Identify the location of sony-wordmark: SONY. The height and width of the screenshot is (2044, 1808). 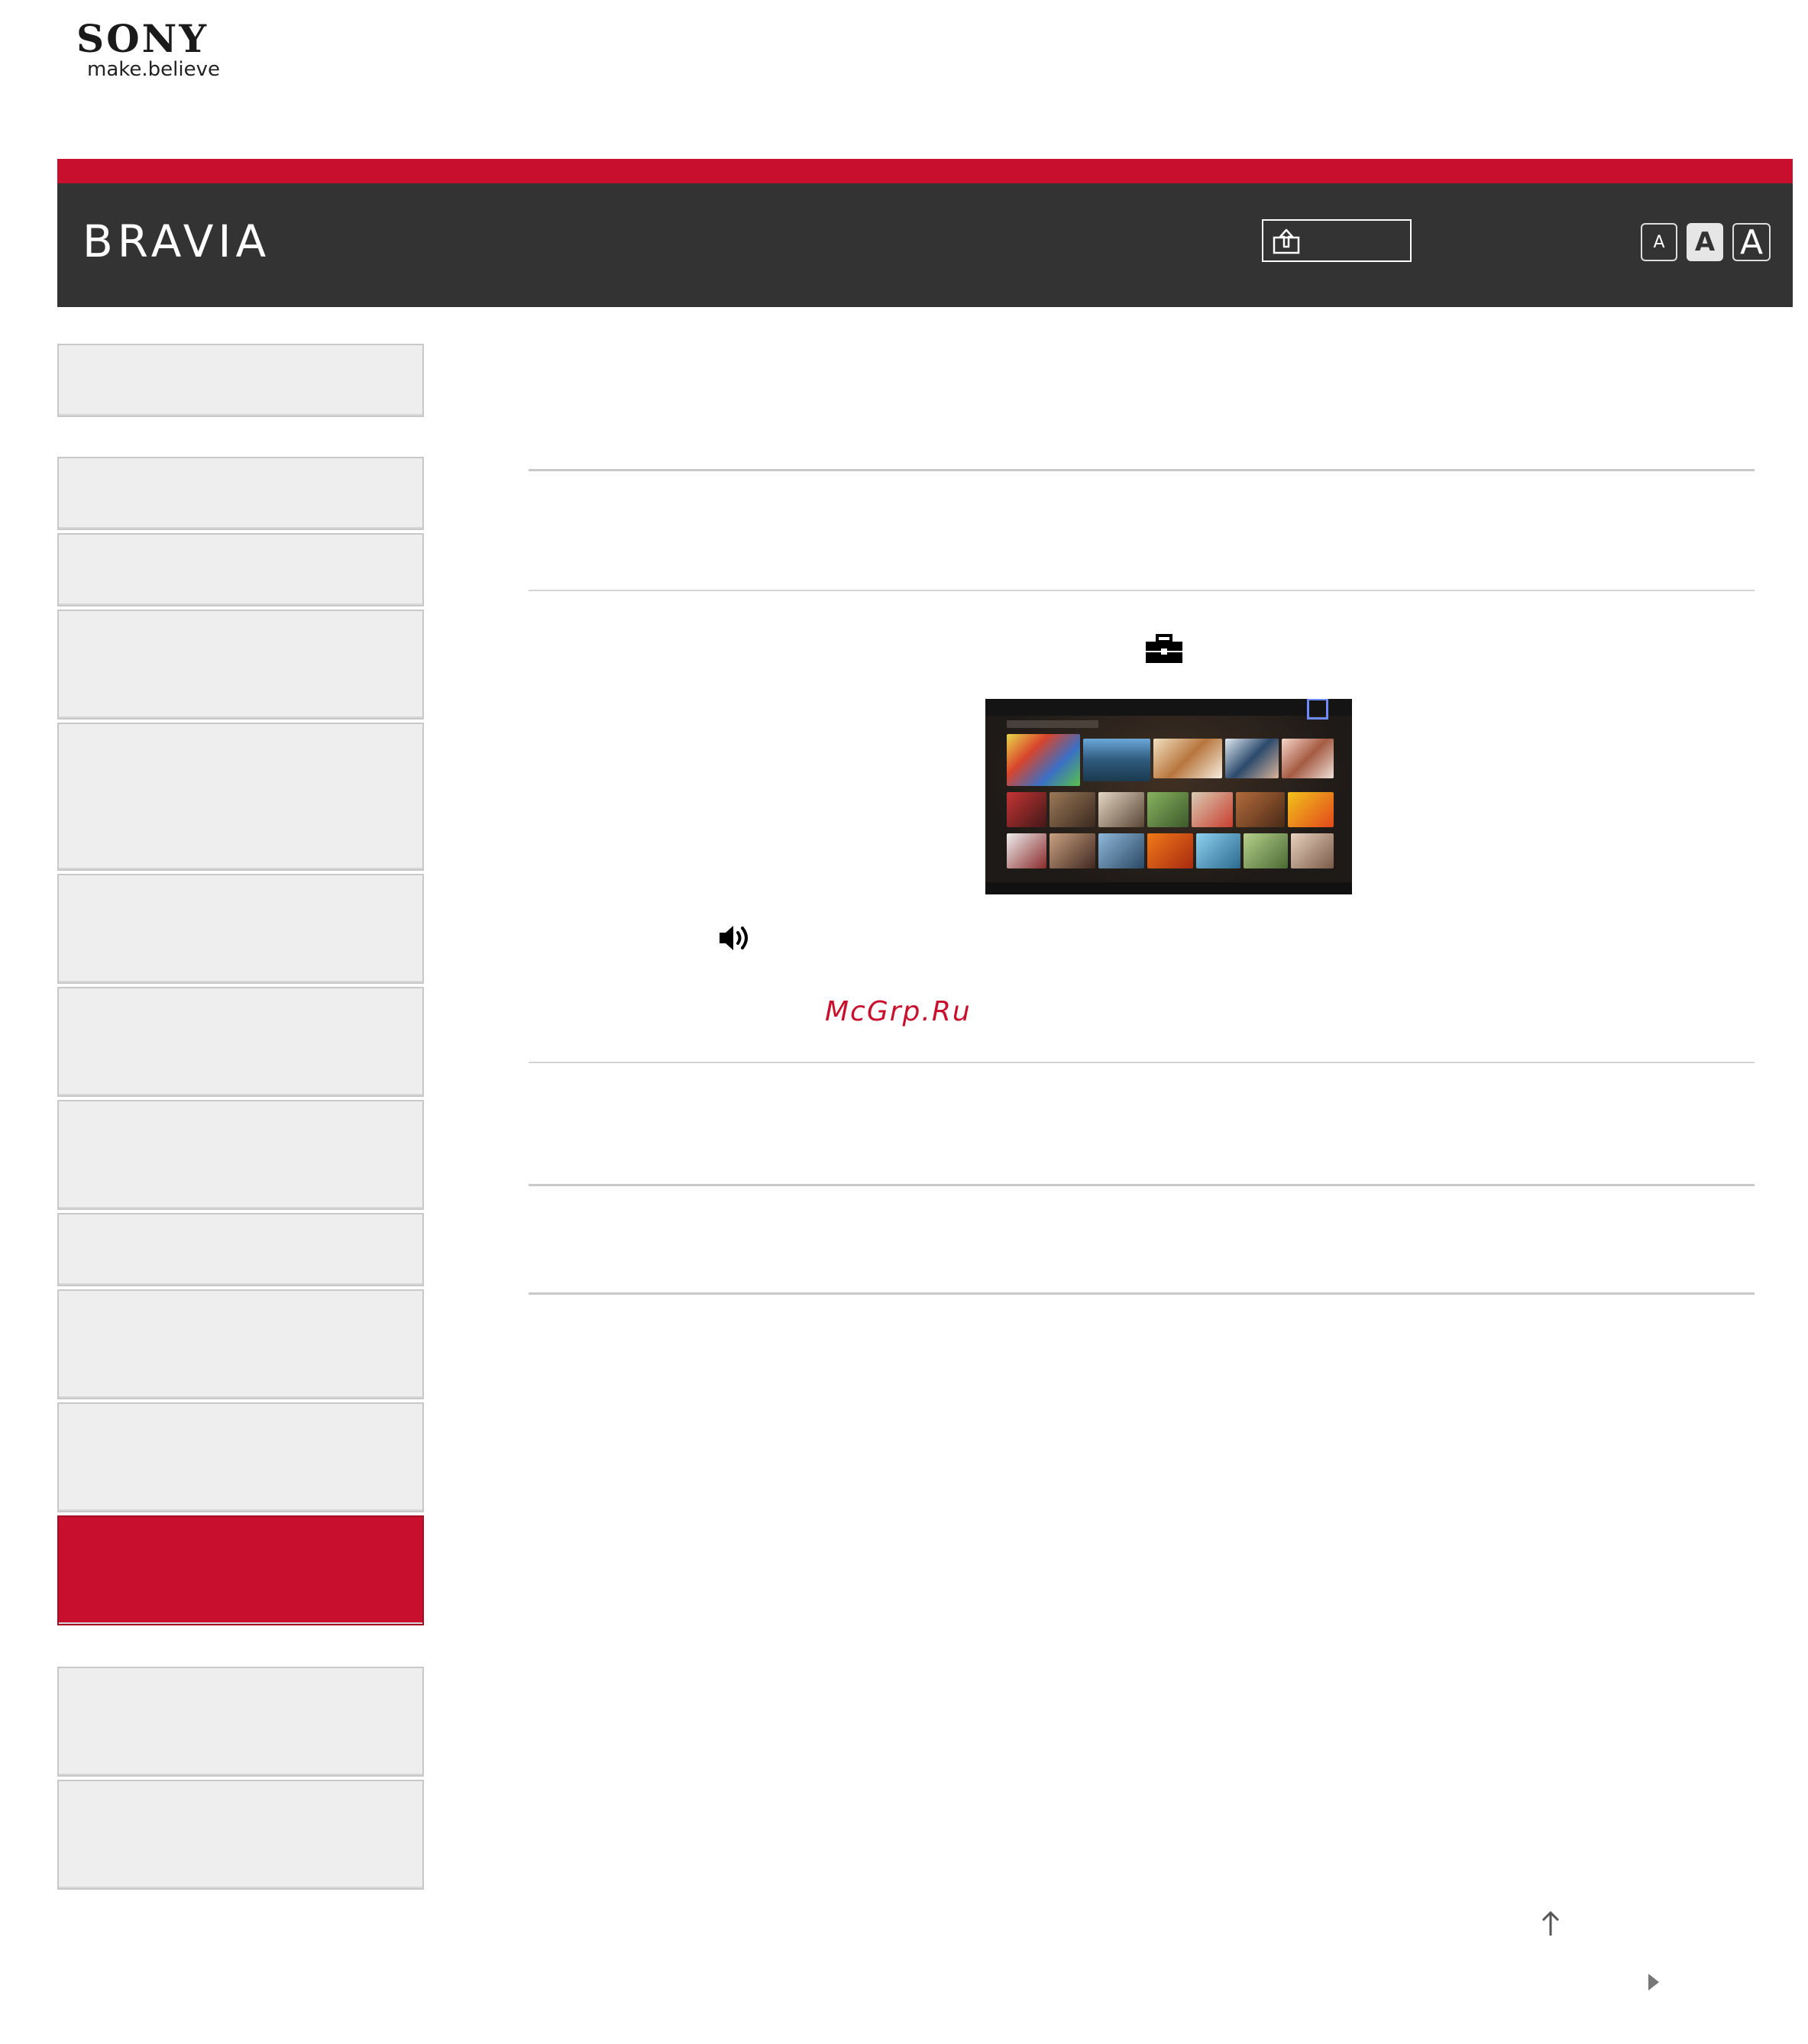
(142, 38).